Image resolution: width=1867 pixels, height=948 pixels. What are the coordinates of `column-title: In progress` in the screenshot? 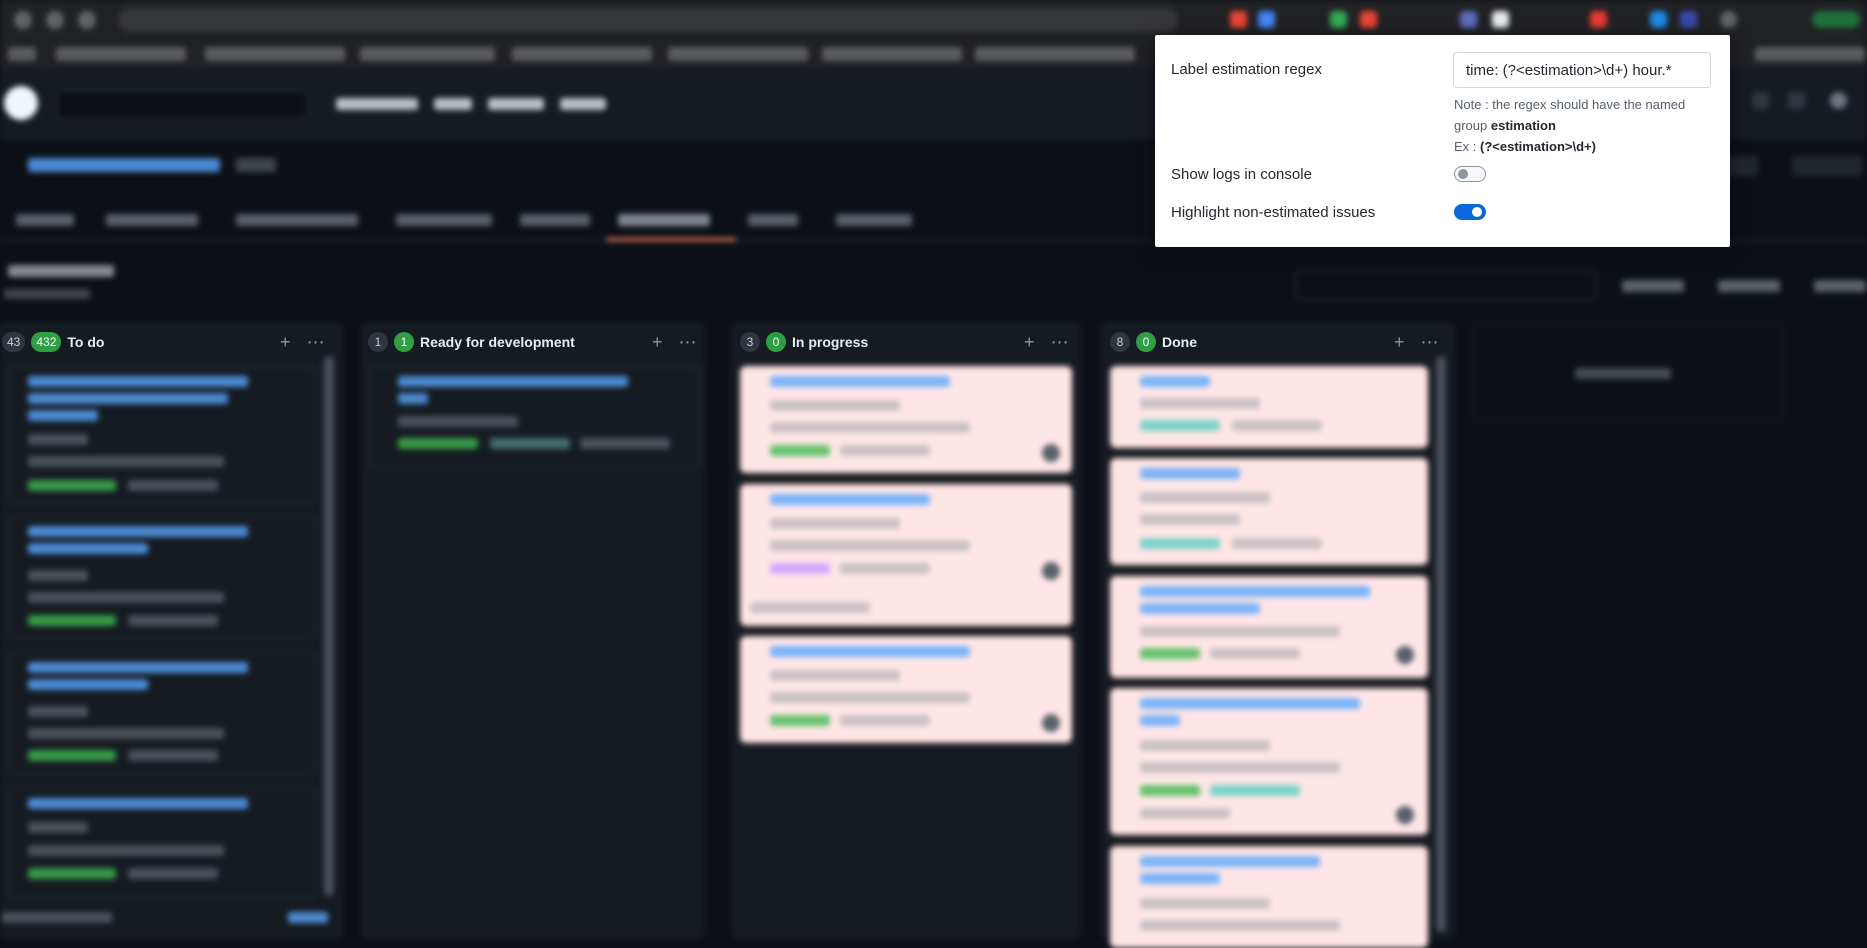 It's located at (830, 342).